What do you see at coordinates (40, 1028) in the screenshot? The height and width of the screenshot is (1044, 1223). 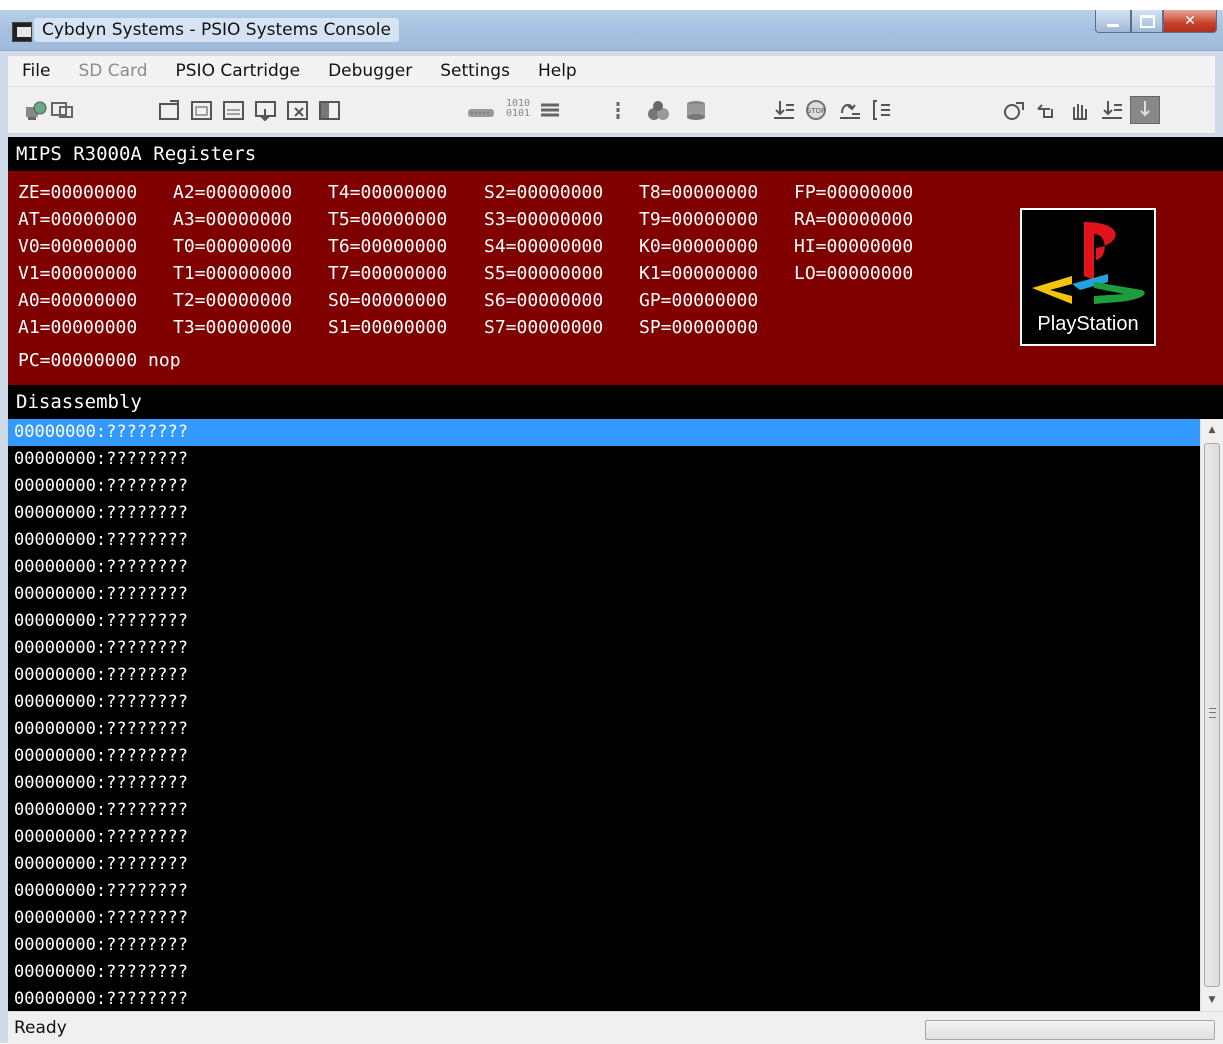 I see `status-text: Ready` at bounding box center [40, 1028].